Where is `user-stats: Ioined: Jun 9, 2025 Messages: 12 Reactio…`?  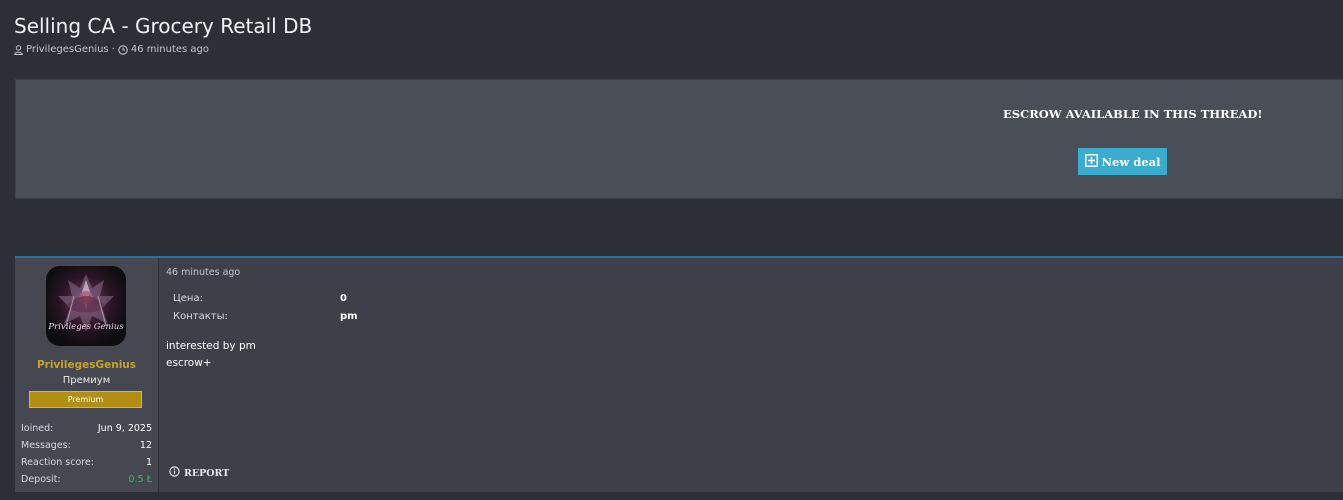 user-stats: Ioined: Jun 9, 2025 Messages: 12 Reactio… is located at coordinates (86, 454).